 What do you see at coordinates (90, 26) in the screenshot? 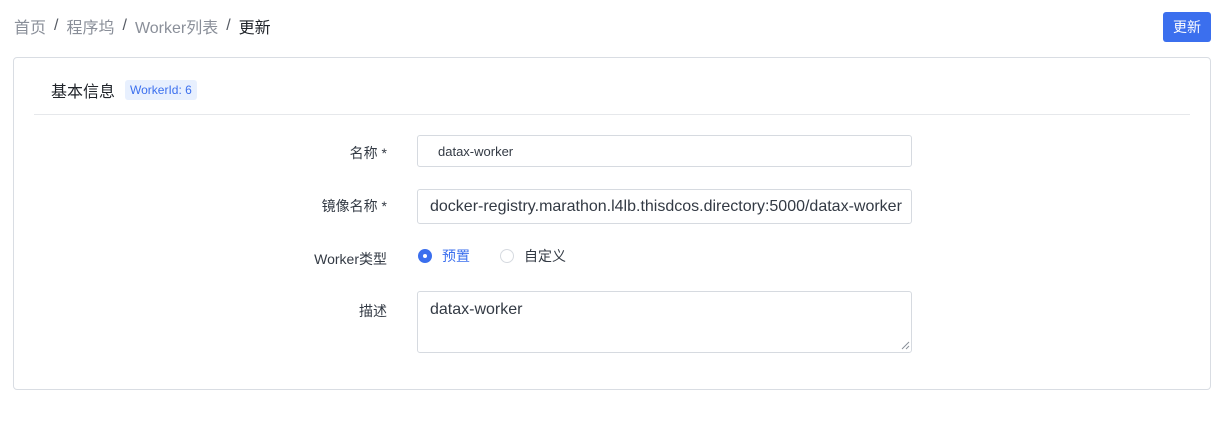
I see `breadcrumb-program-dock: 程序坞` at bounding box center [90, 26].